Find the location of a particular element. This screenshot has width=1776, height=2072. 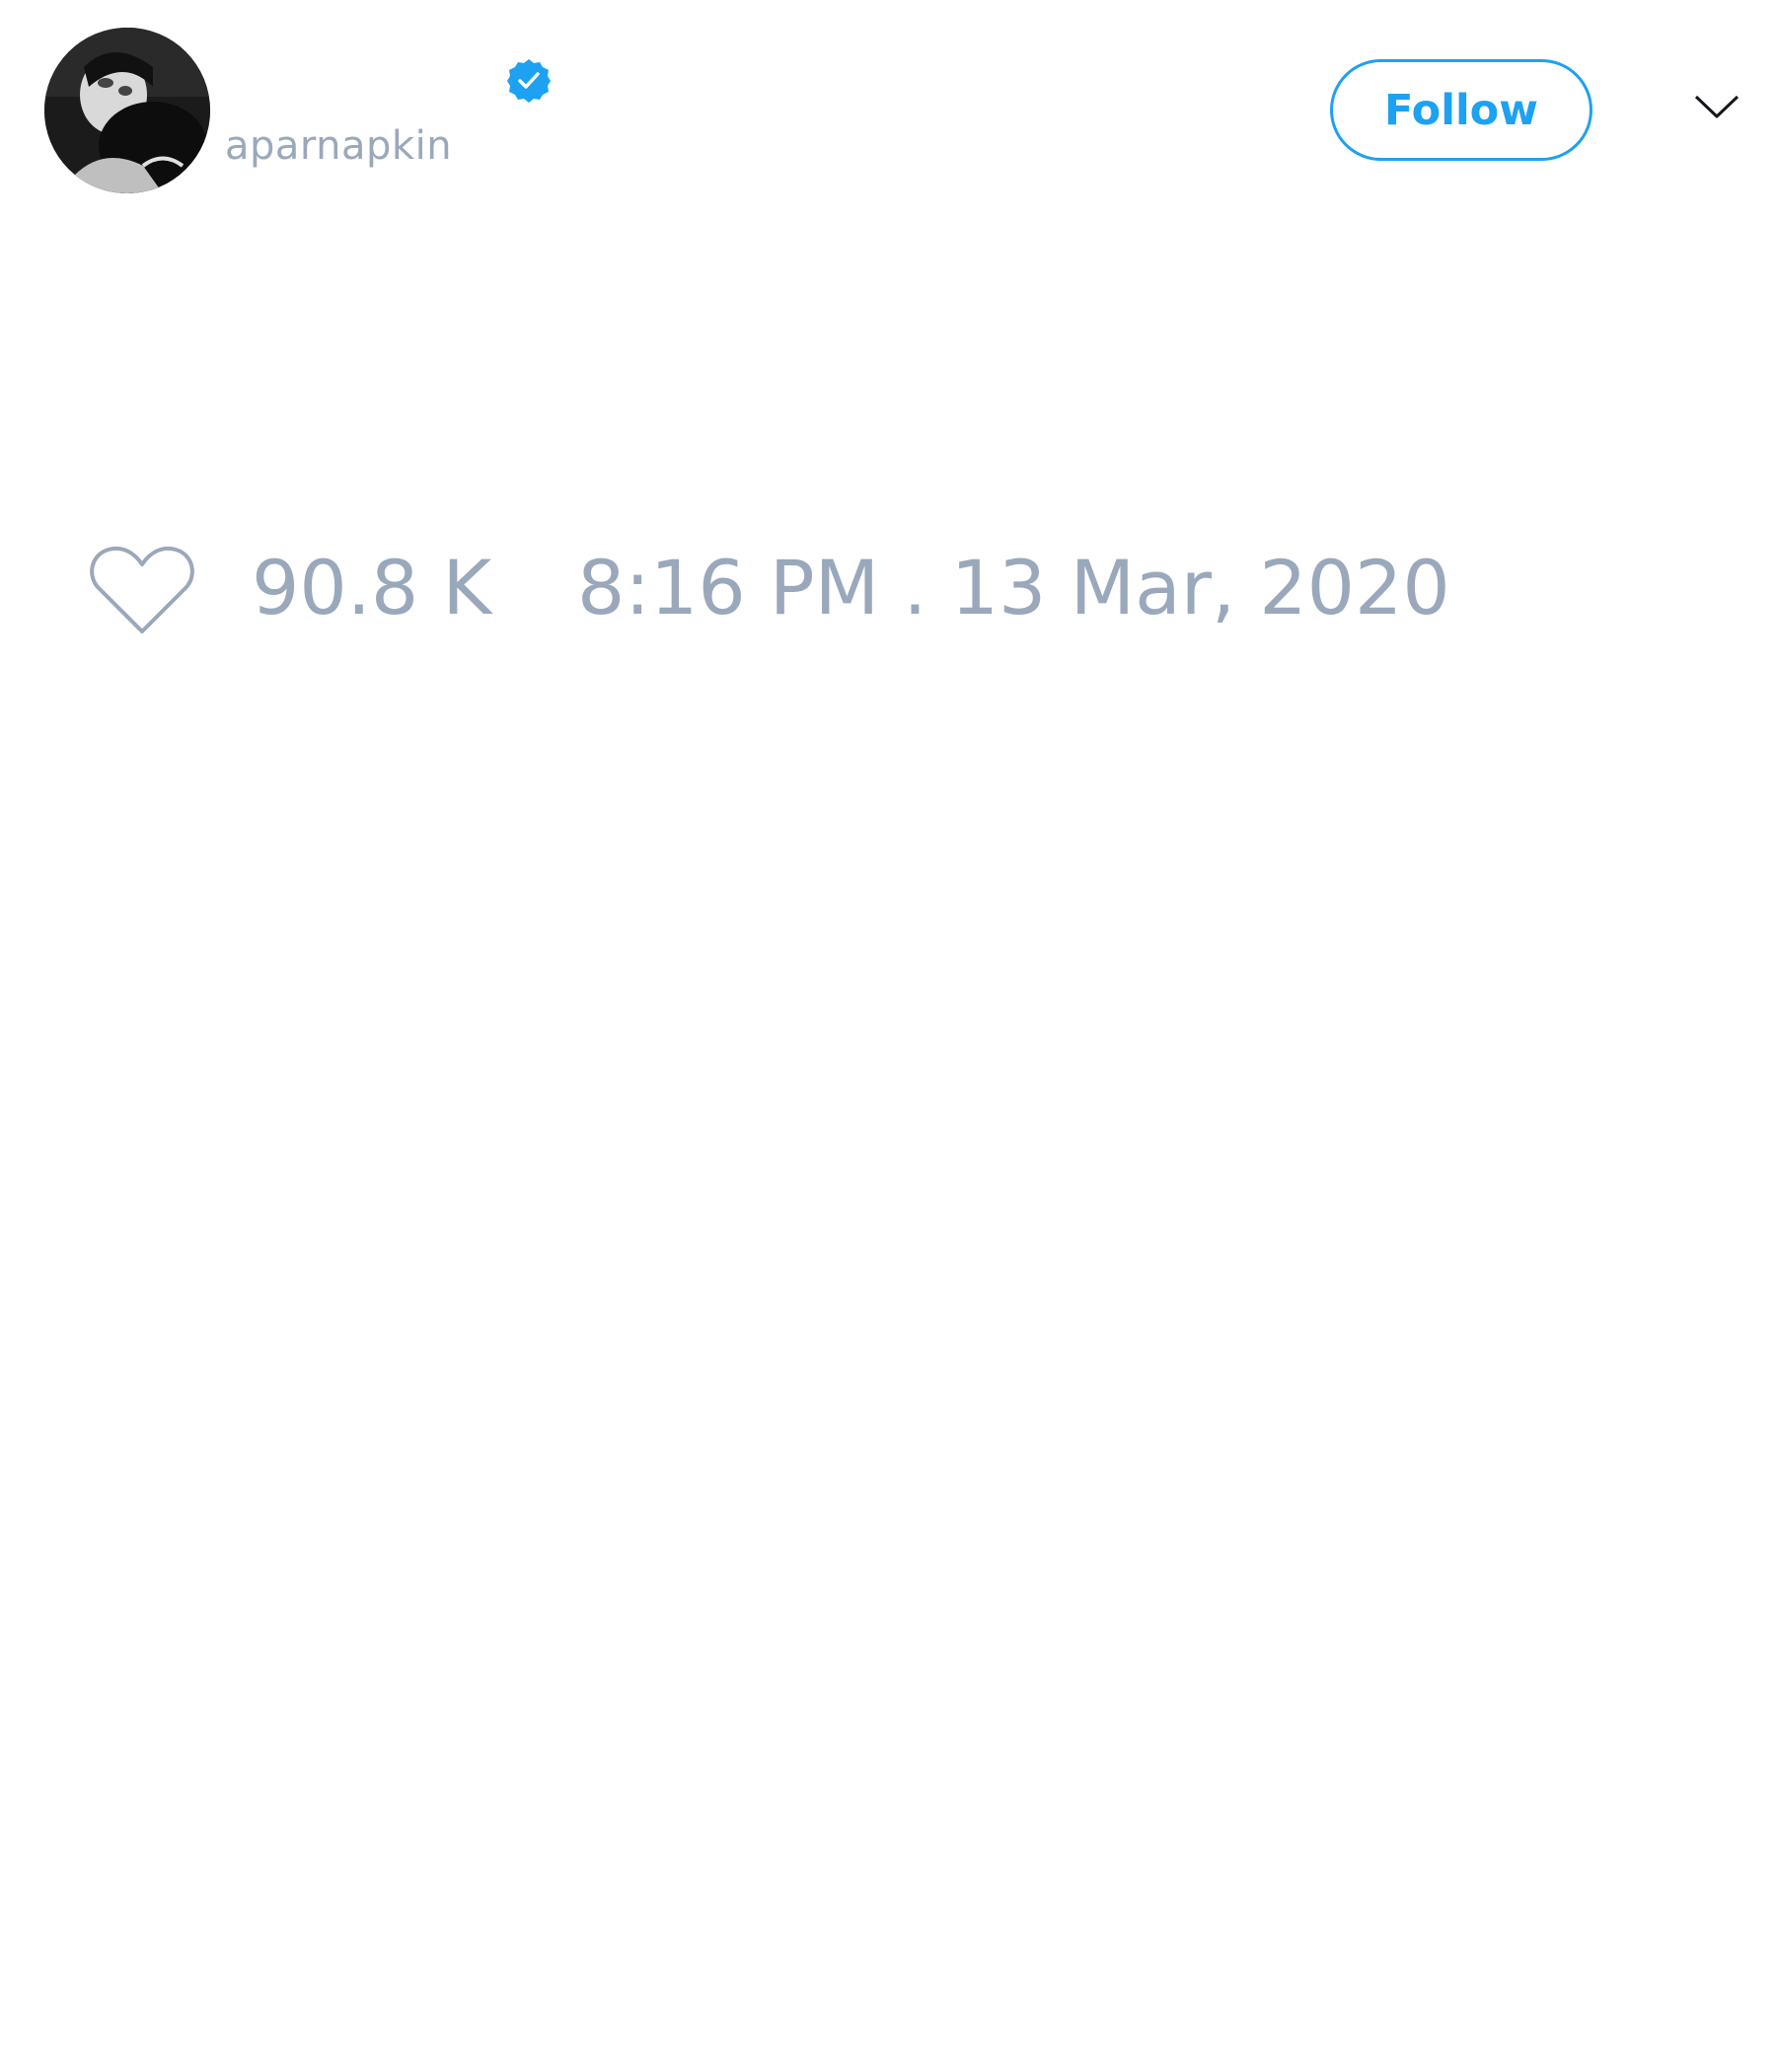

avatar is located at coordinates (127, 111).